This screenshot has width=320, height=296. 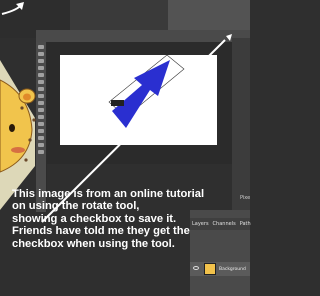 What do you see at coordinates (101, 231) in the screenshot?
I see `caption-line: Friends have told me they get the` at bounding box center [101, 231].